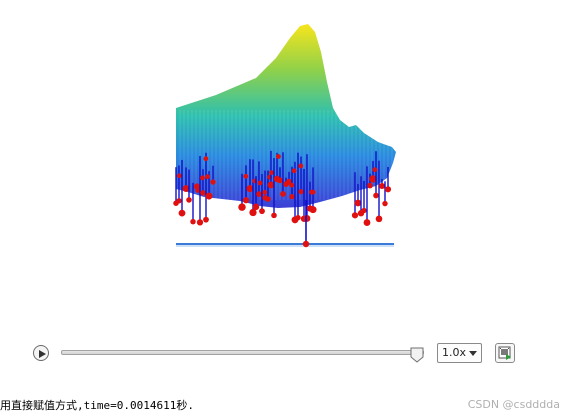  I want to click on playback-slider-track, so click(242, 352).